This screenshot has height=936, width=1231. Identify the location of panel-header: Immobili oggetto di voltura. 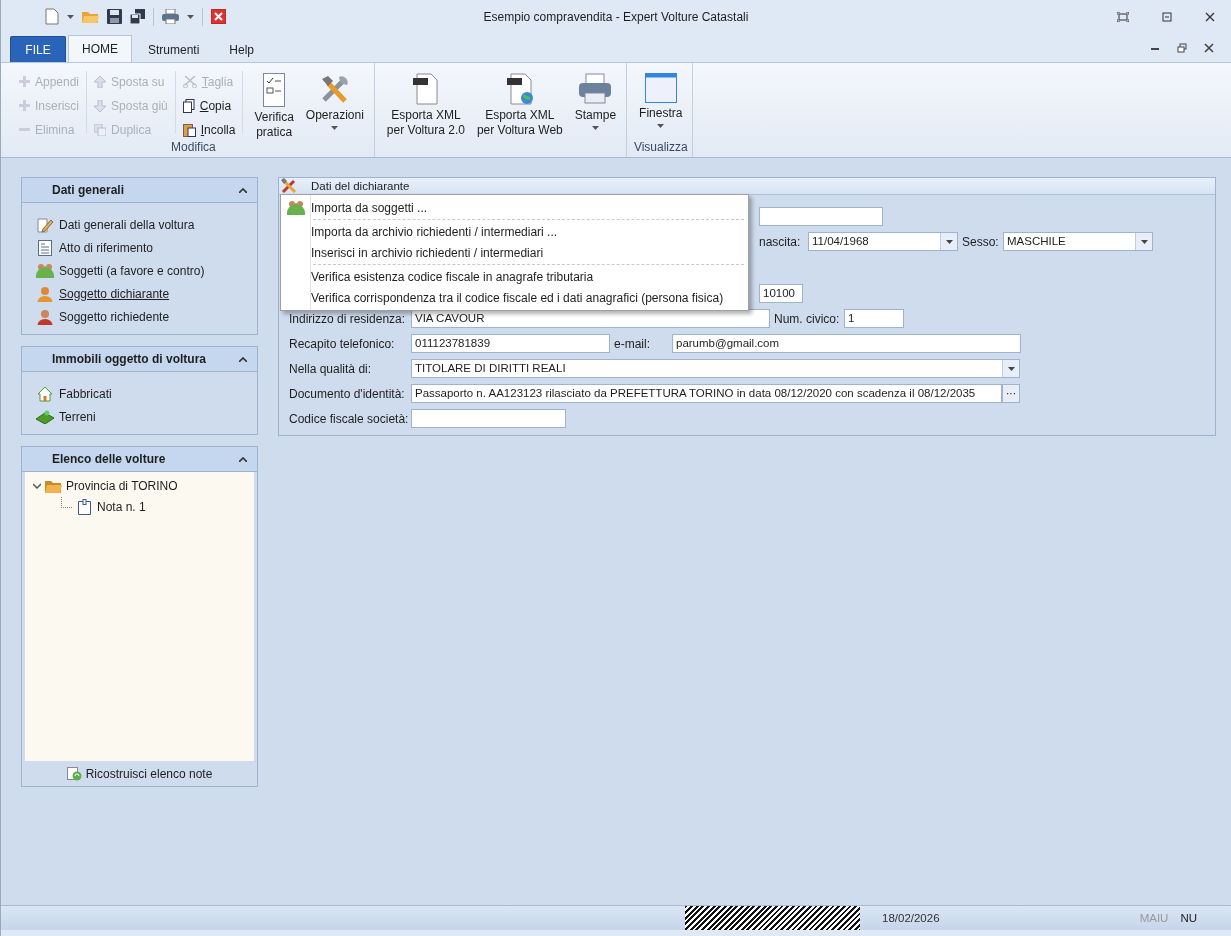
(139, 359).